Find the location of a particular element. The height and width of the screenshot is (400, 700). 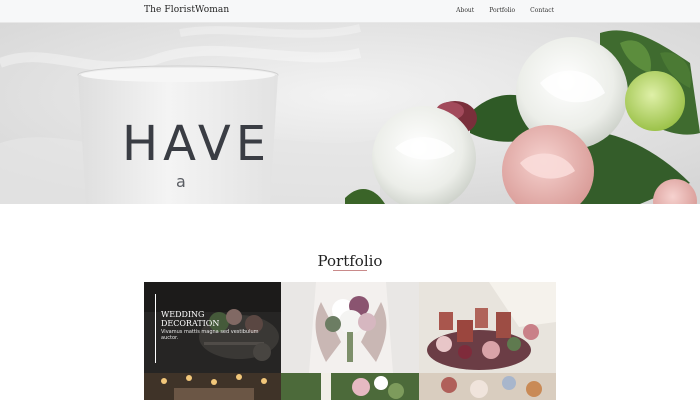

portfolio-tile-candles is located at coordinates (487, 327).